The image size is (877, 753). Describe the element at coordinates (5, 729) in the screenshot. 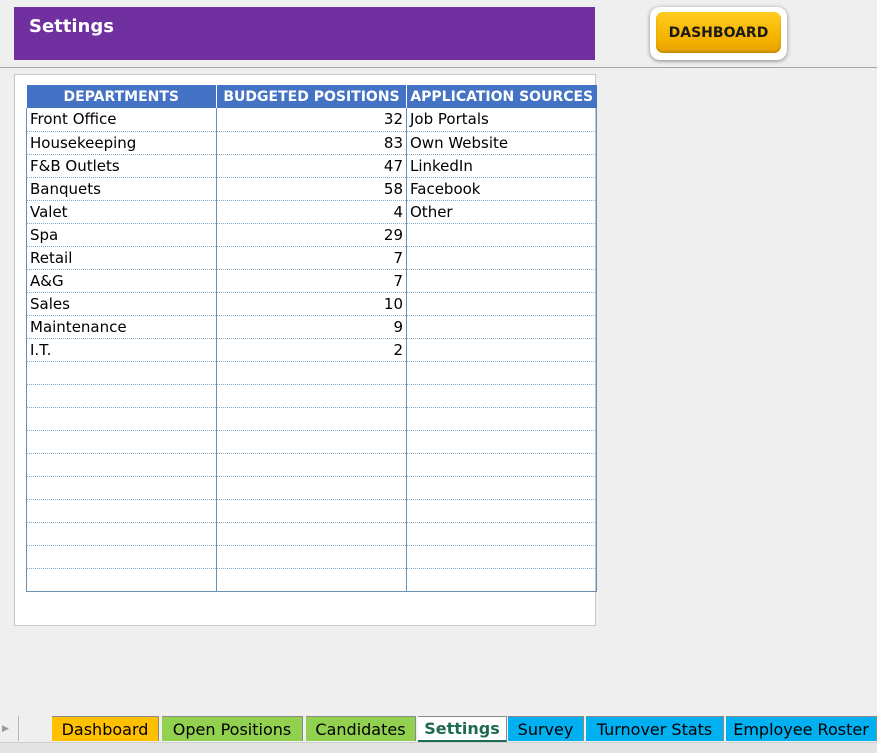

I see `triangle-right-icon: ▶` at that location.